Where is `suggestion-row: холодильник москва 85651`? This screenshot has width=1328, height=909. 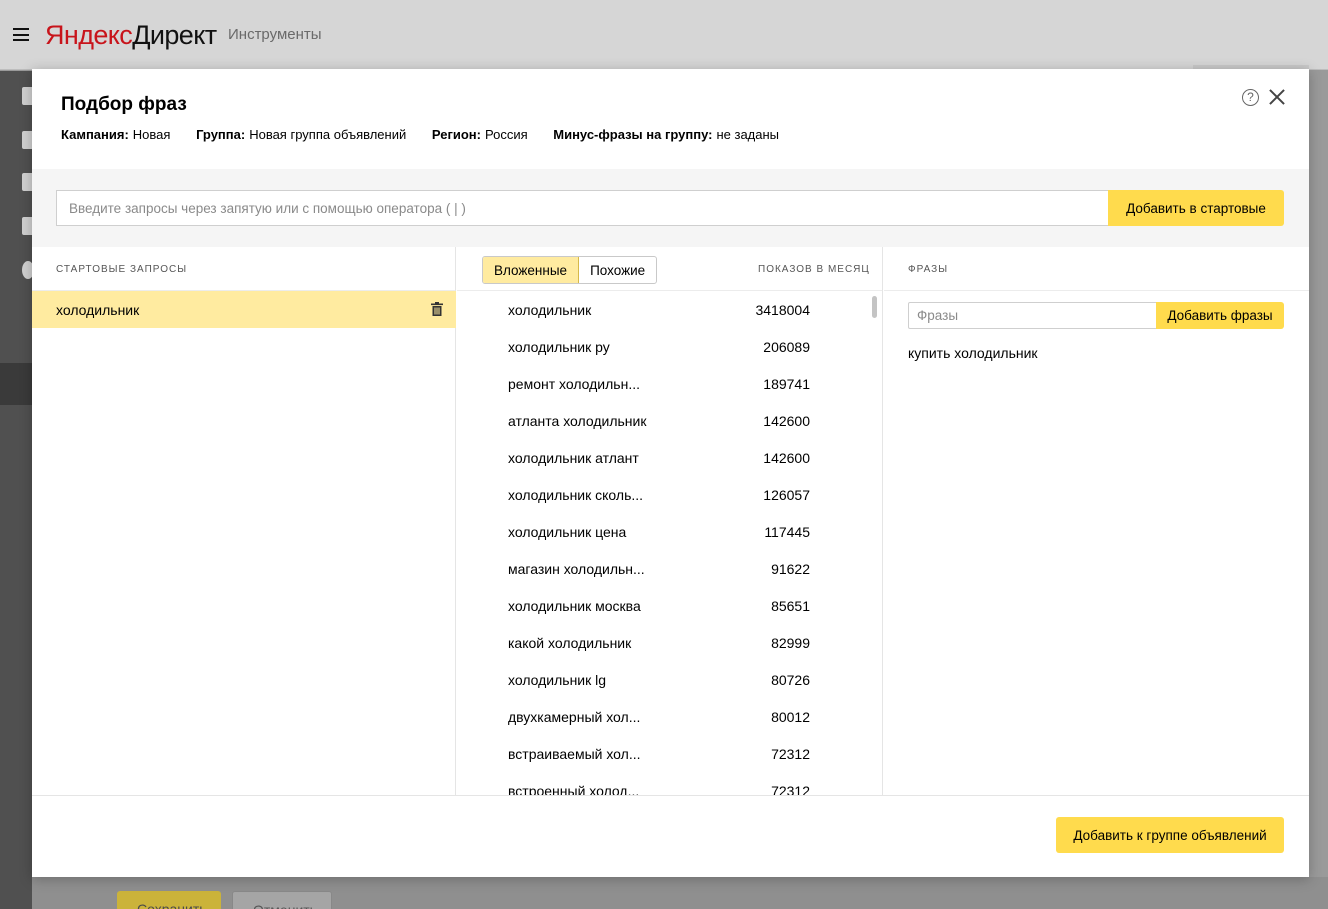 suggestion-row: холодильник москва 85651 is located at coordinates (669, 605).